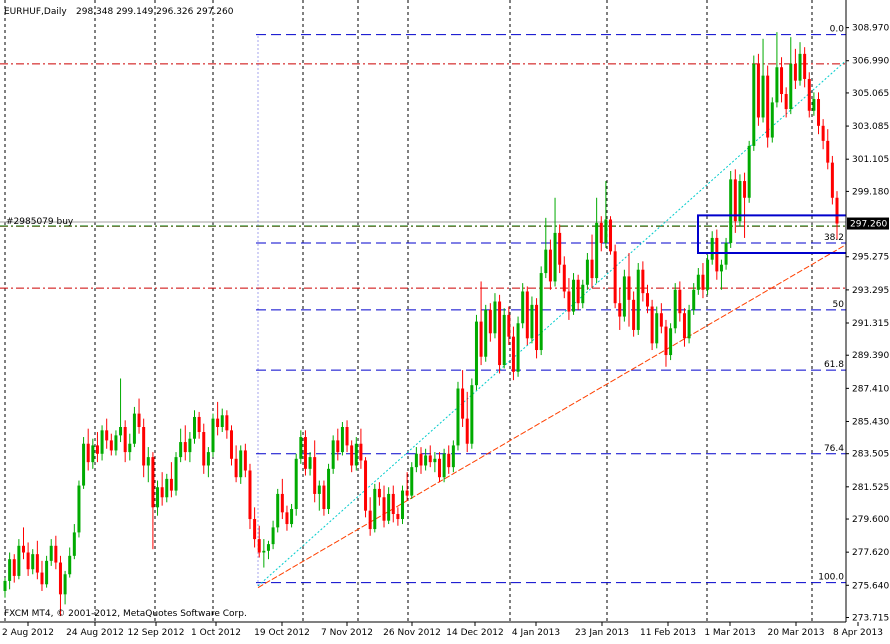 The width and height of the screenshot is (890, 644). What do you see at coordinates (870, 127) in the screenshot?
I see `y-tick-label: 303.085` at bounding box center [870, 127].